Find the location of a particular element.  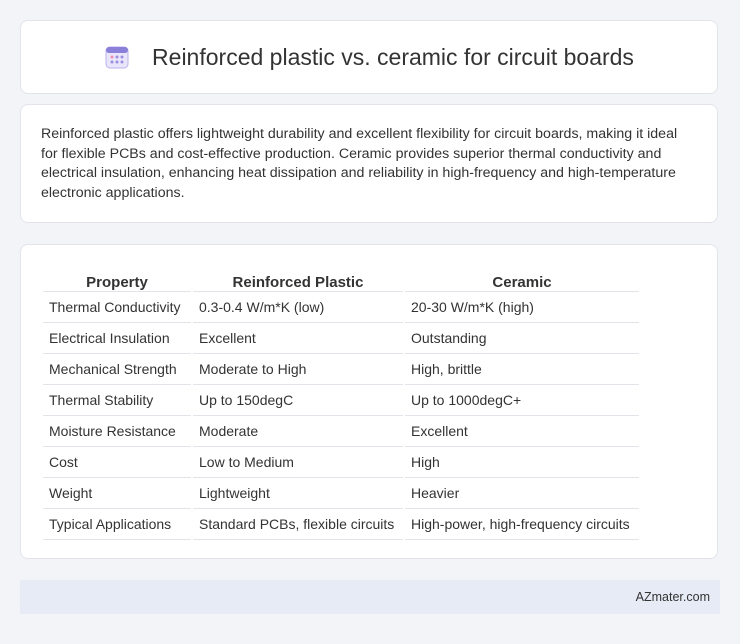

table-cell-ceramic: High-power, high-frequency circuits is located at coordinates (522, 524).